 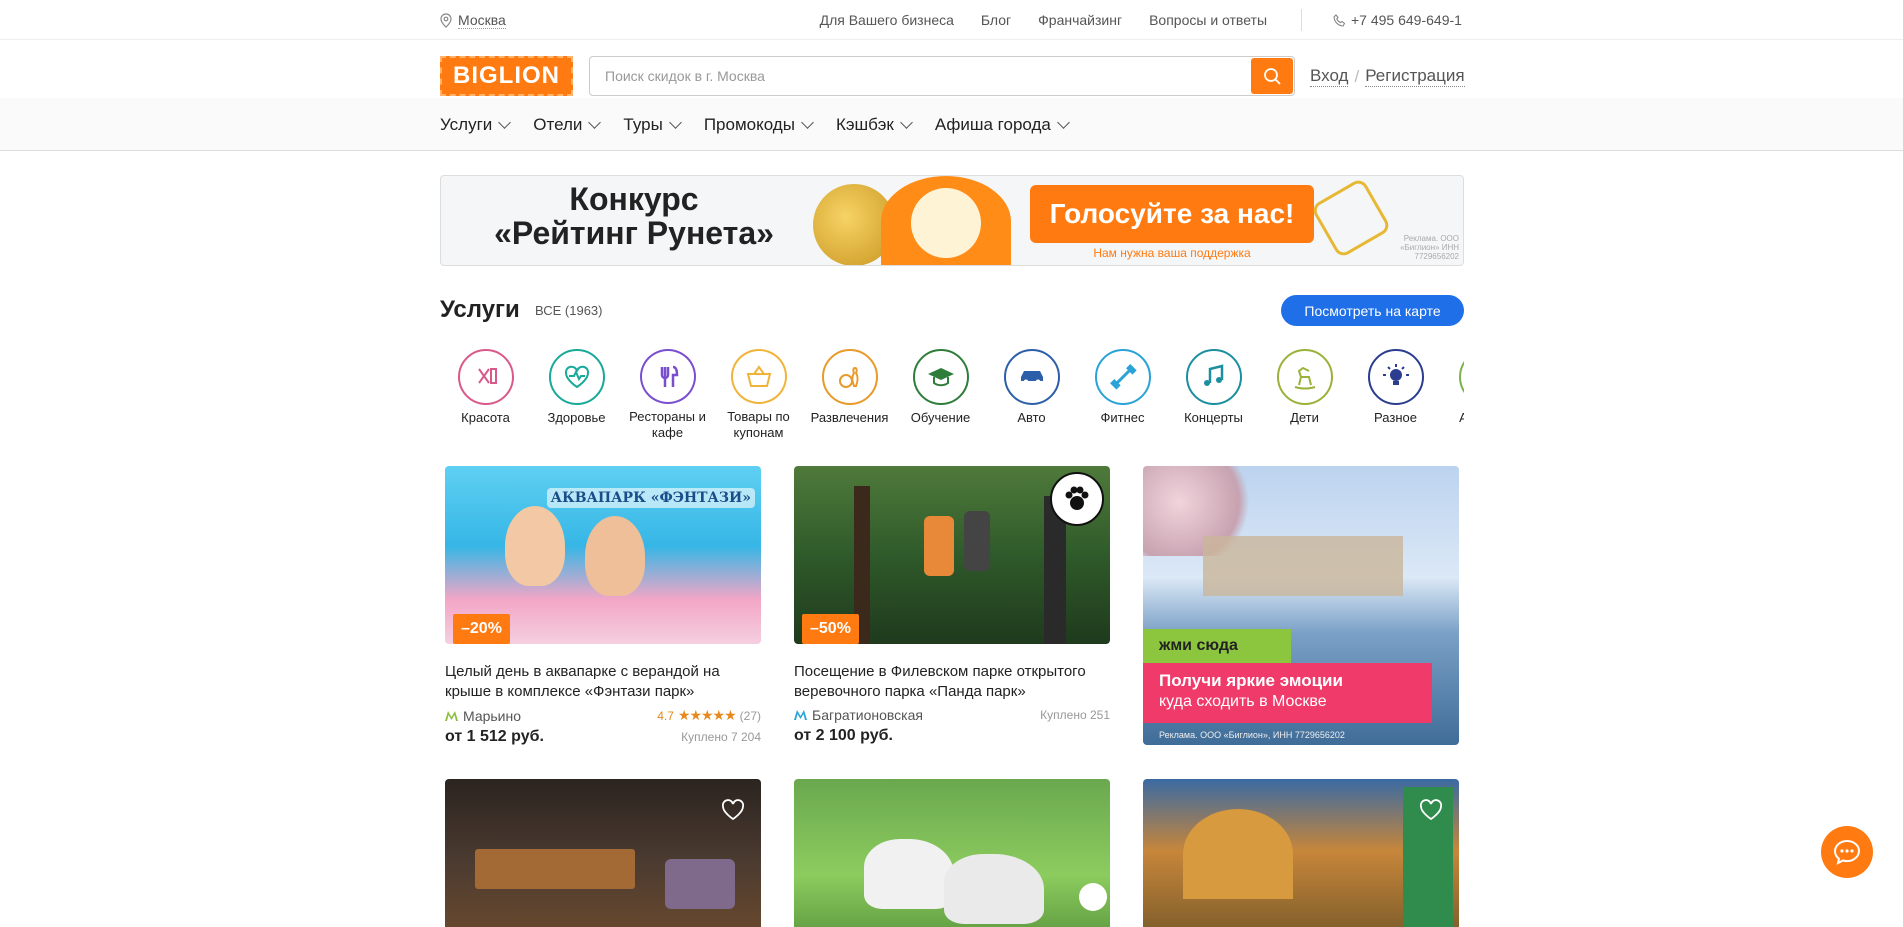 I want to click on nav-item-cashback: Кэшбэк, so click(x=874, y=125).